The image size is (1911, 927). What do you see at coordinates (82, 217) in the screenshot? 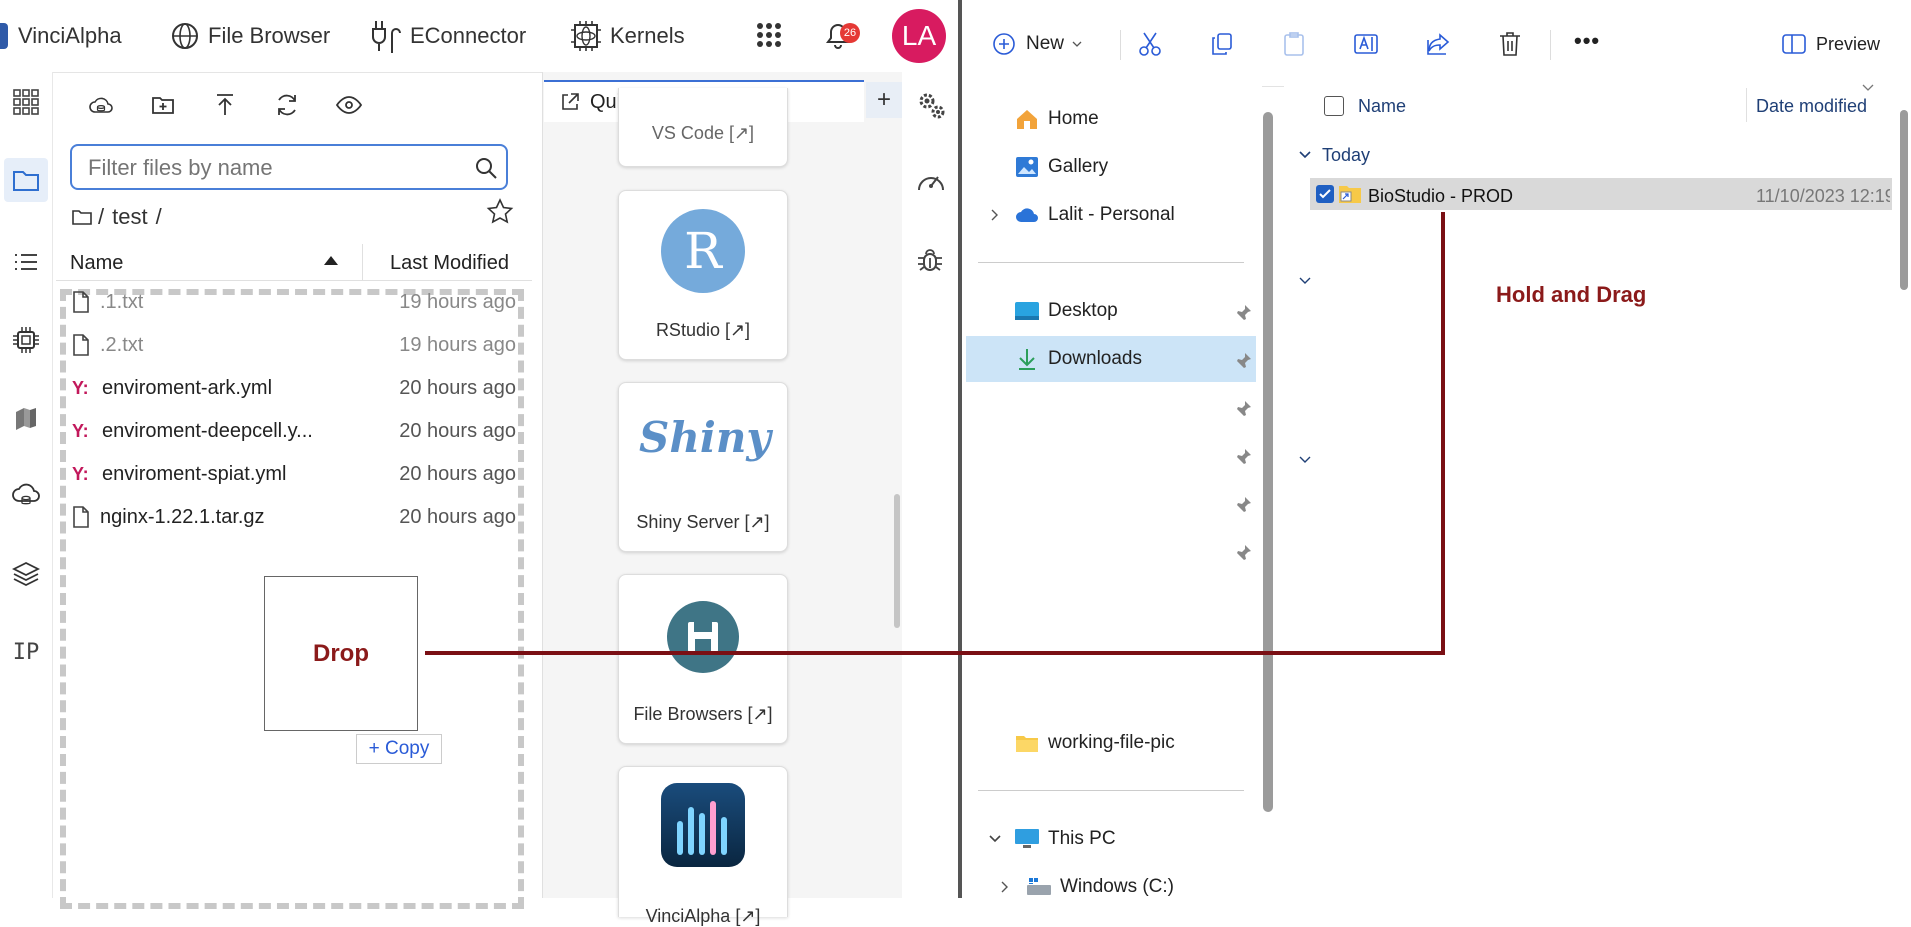
I see `folder-outline-icon` at bounding box center [82, 217].